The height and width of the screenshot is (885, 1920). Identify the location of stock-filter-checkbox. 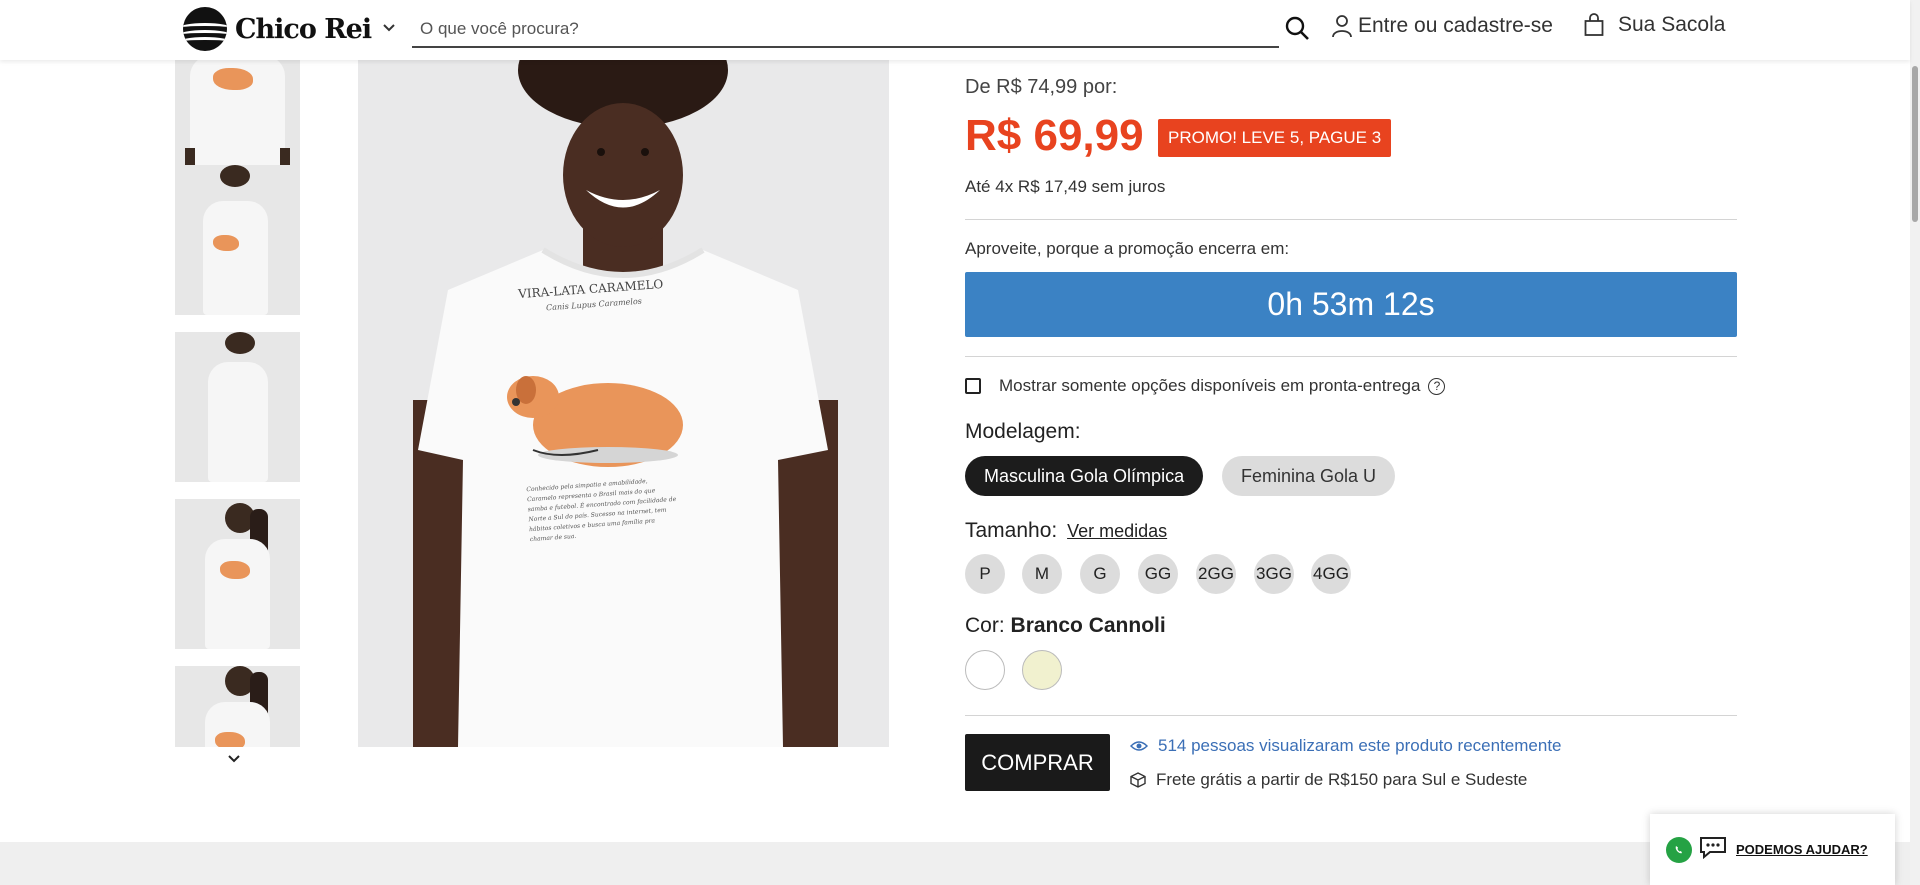
(973, 386).